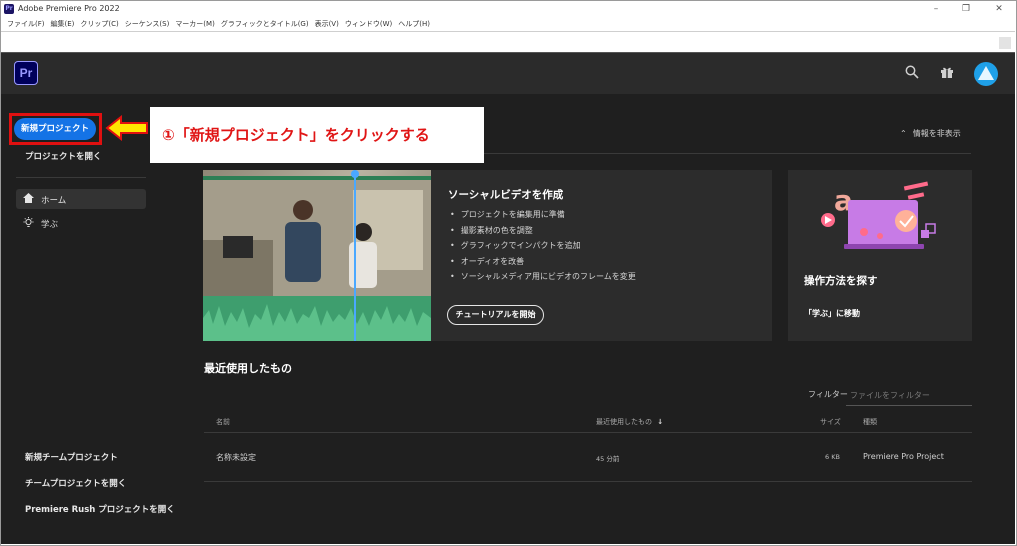 The height and width of the screenshot is (546, 1017). I want to click on header-divider, so click(727, 153).